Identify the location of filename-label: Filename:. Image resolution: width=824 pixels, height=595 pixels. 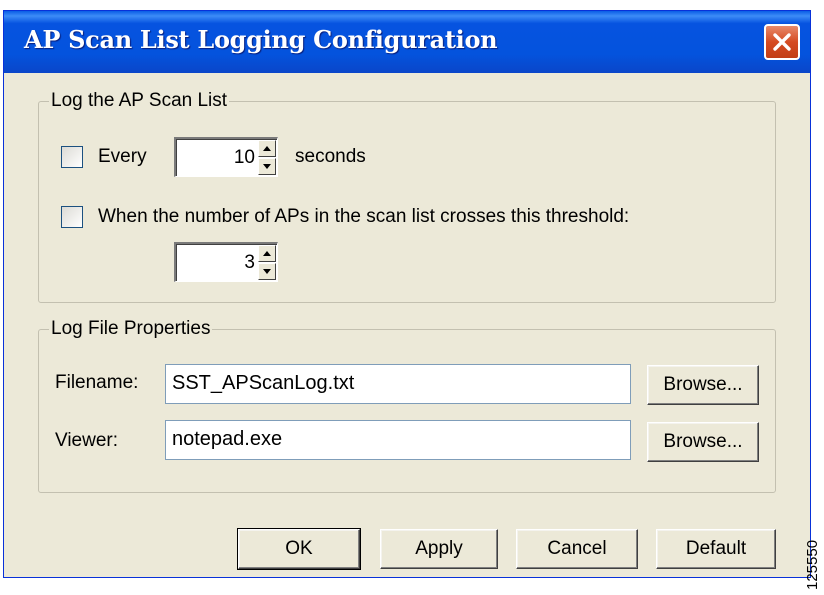
(97, 382).